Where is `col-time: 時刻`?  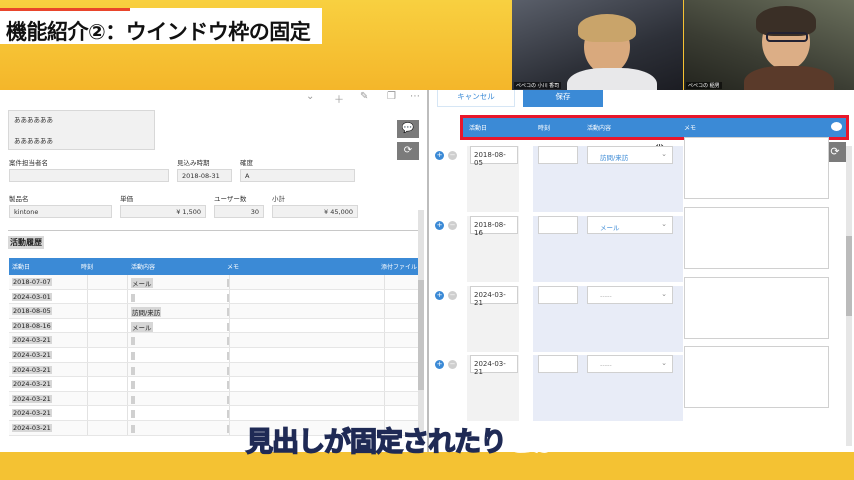 col-time: 時刻 is located at coordinates (87, 267).